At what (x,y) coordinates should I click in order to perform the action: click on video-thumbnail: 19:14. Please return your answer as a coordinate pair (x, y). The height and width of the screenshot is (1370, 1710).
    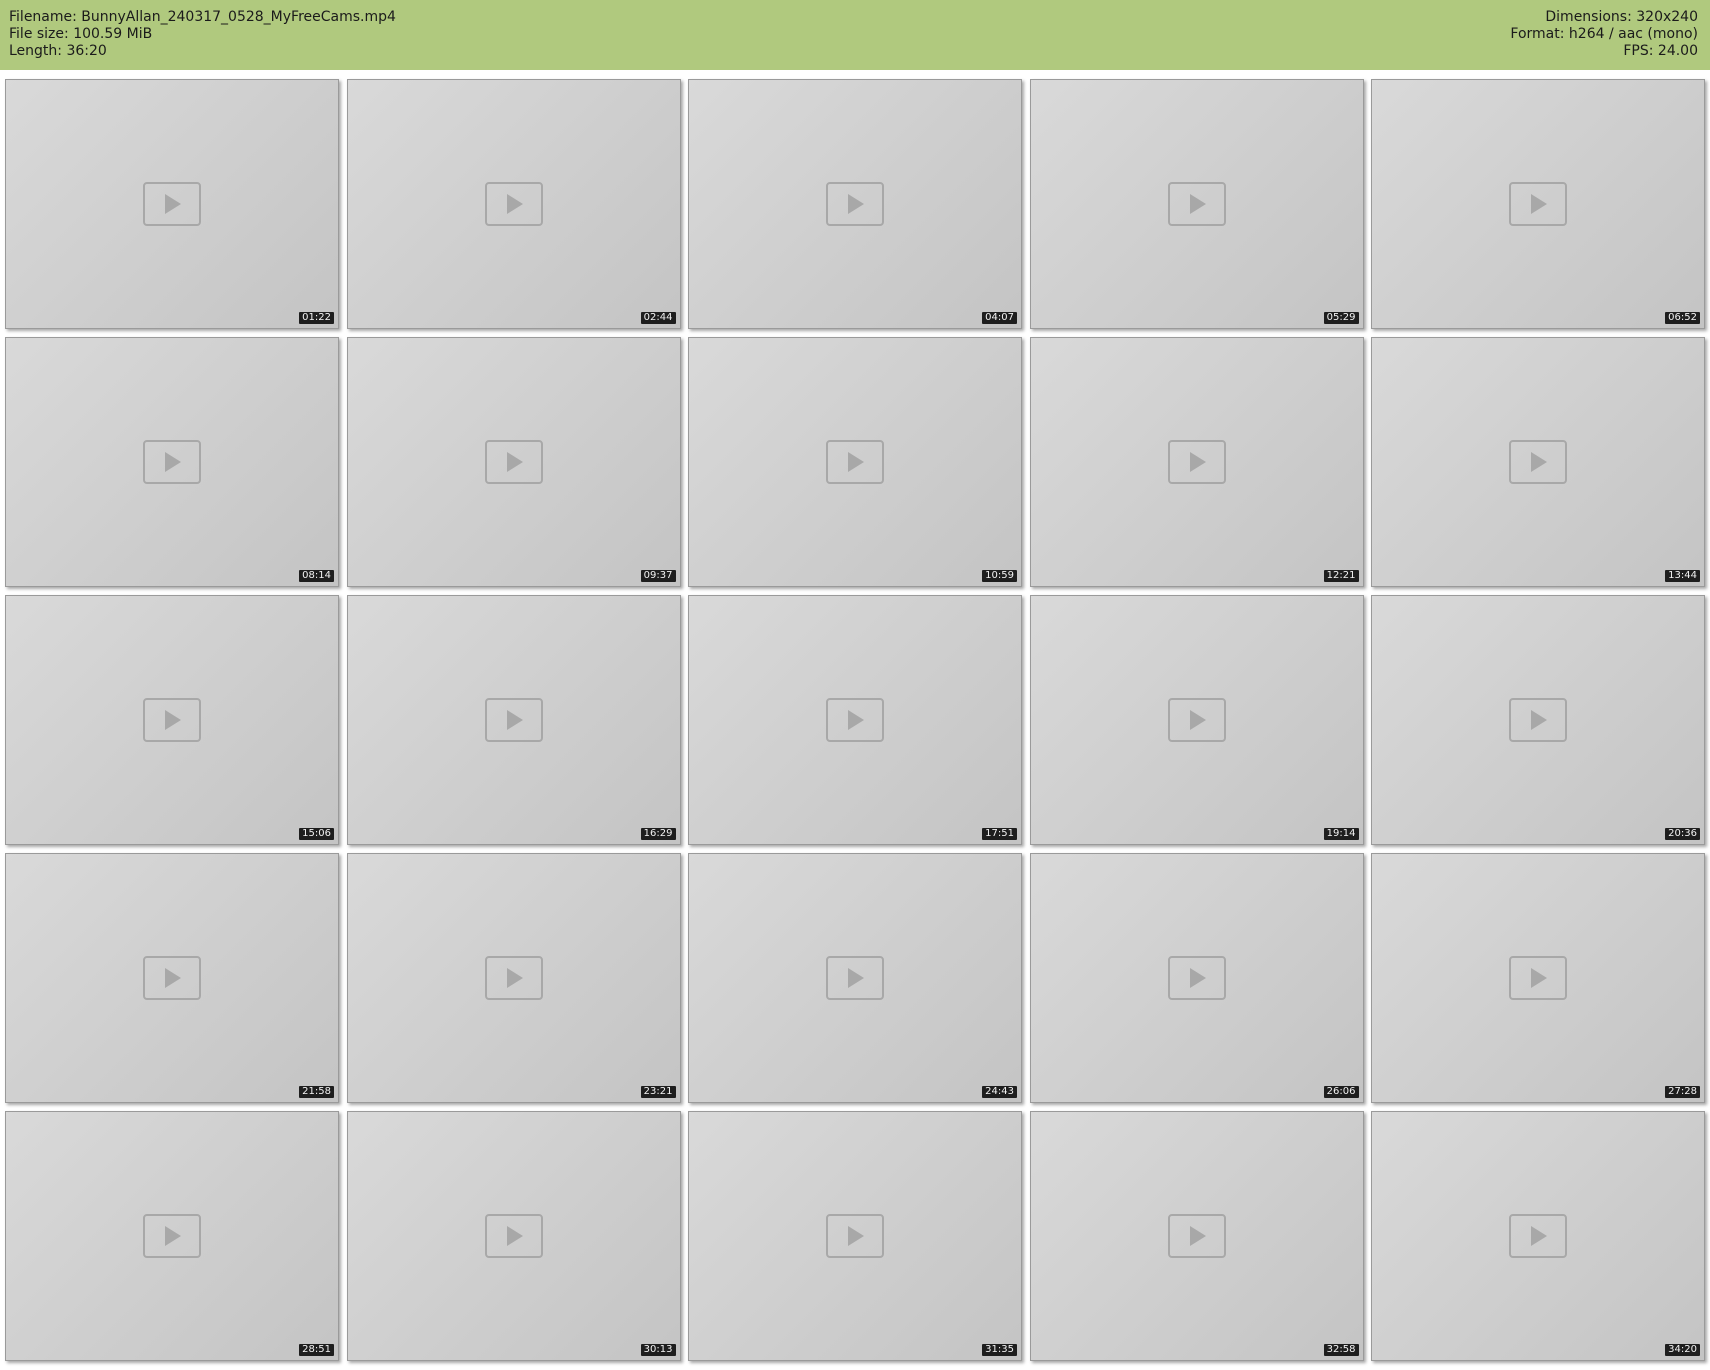
    Looking at the image, I should click on (1196, 720).